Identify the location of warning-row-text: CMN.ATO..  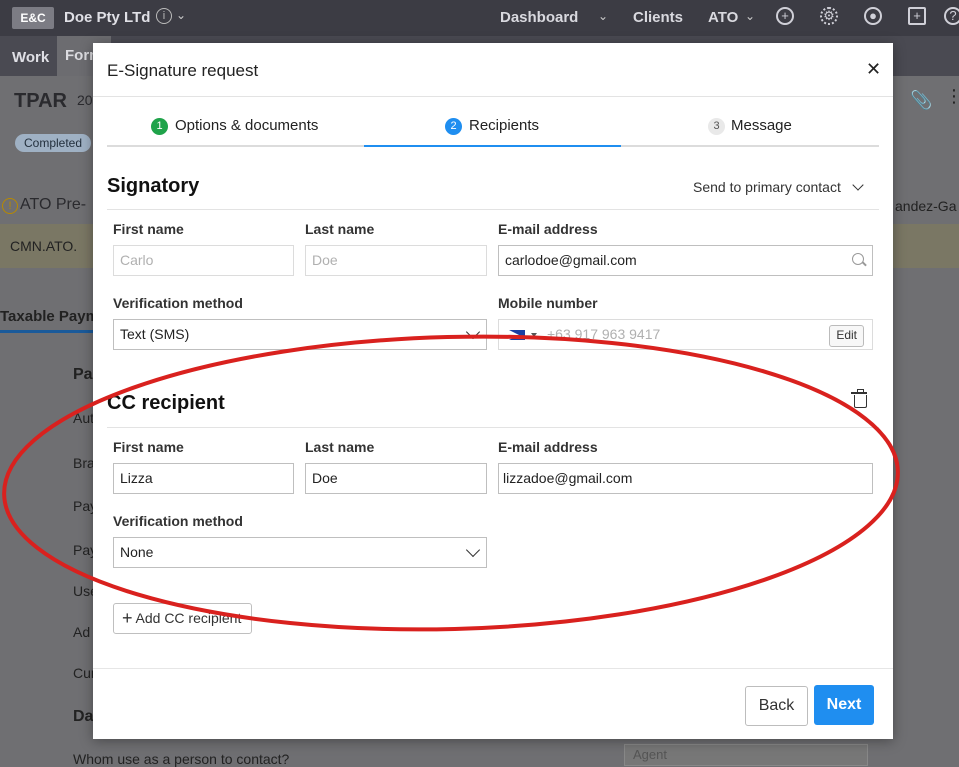
(44, 246).